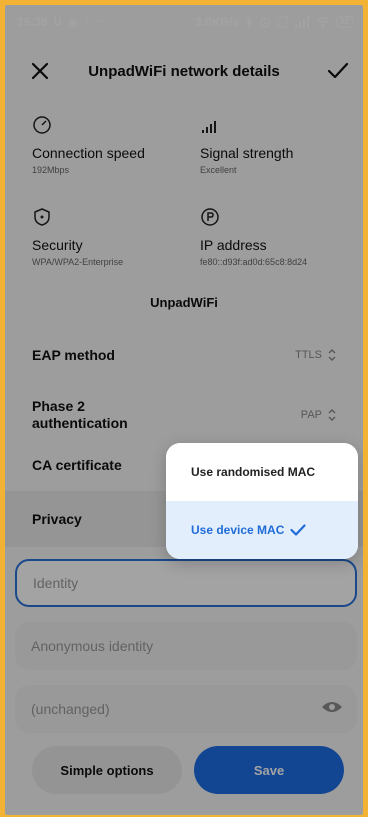 The height and width of the screenshot is (817, 368). I want to click on privacy-menu: Use randomised MAC Use device MAC, so click(262, 501).